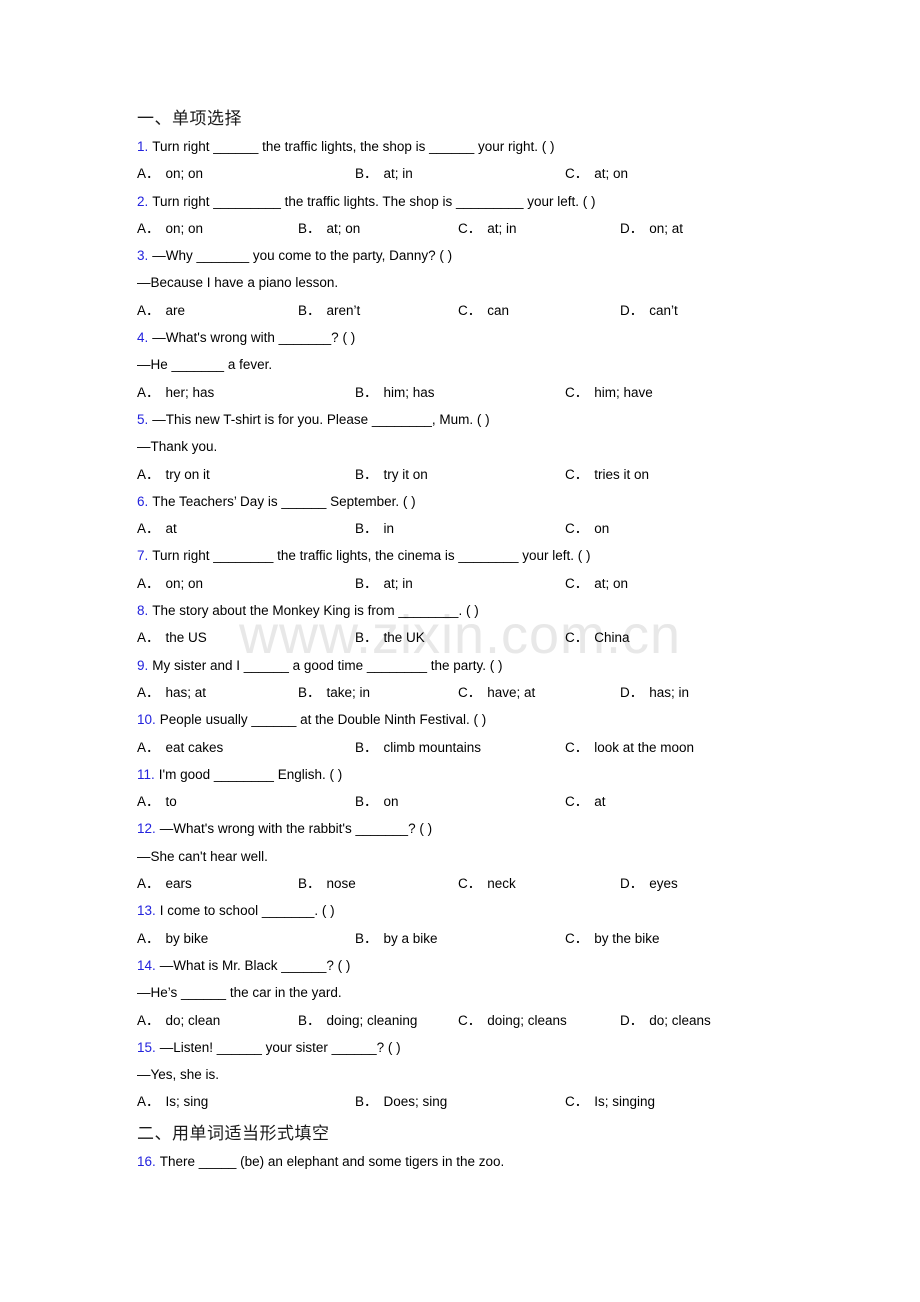 The image size is (920, 1302). I want to click on option-letter: D．, so click(632, 692).